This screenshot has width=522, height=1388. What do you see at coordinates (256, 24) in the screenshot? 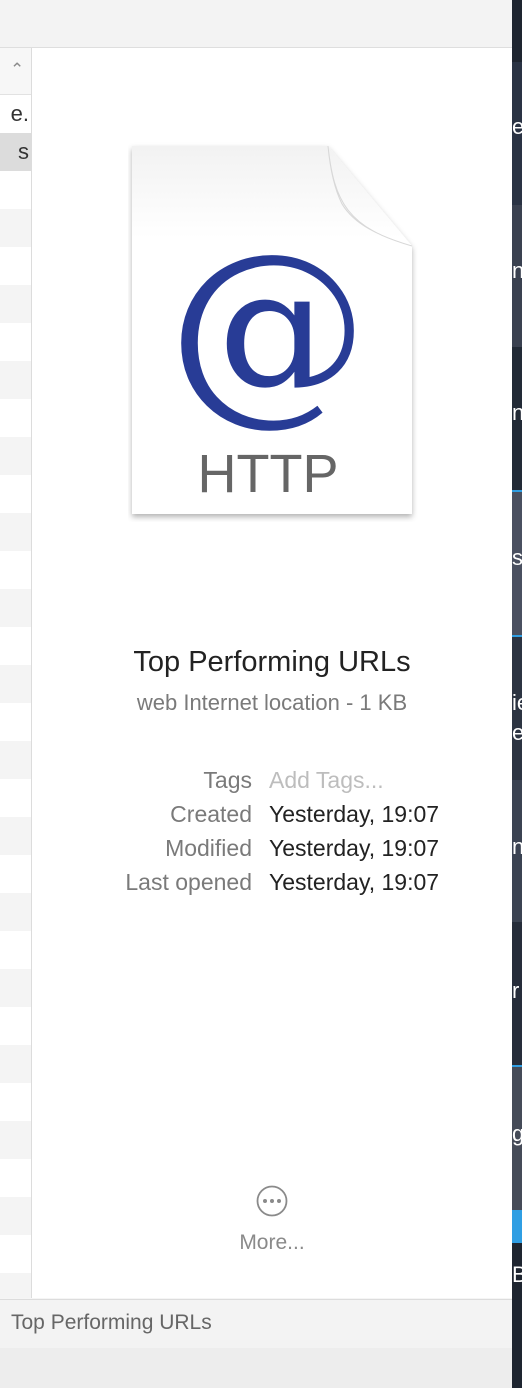
I see `toolbar` at bounding box center [256, 24].